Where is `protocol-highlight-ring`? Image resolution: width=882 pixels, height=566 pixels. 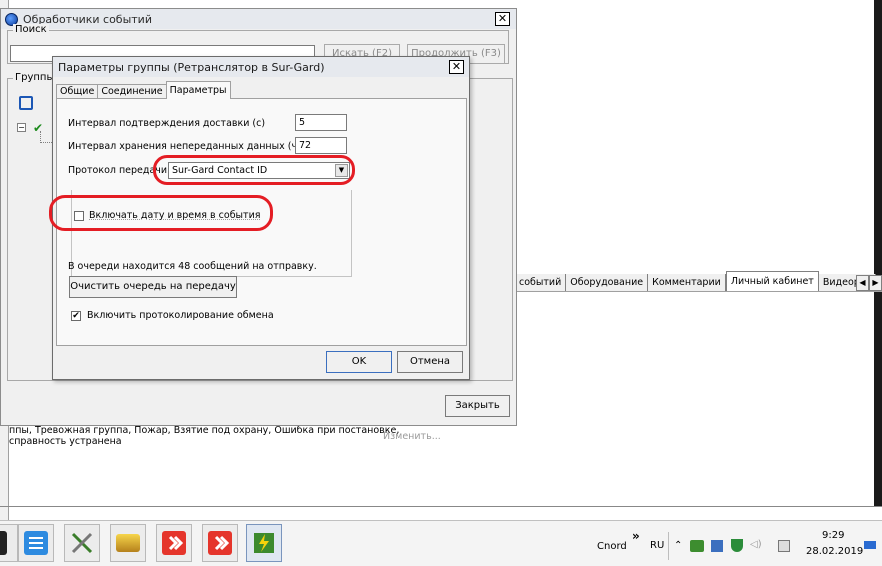 protocol-highlight-ring is located at coordinates (254, 170).